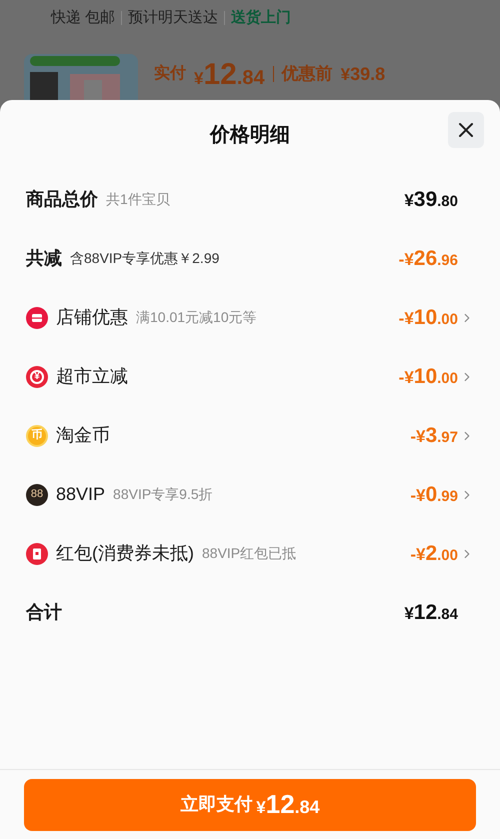  Describe the element at coordinates (44, 258) in the screenshot. I see `row-label: 共减` at that location.